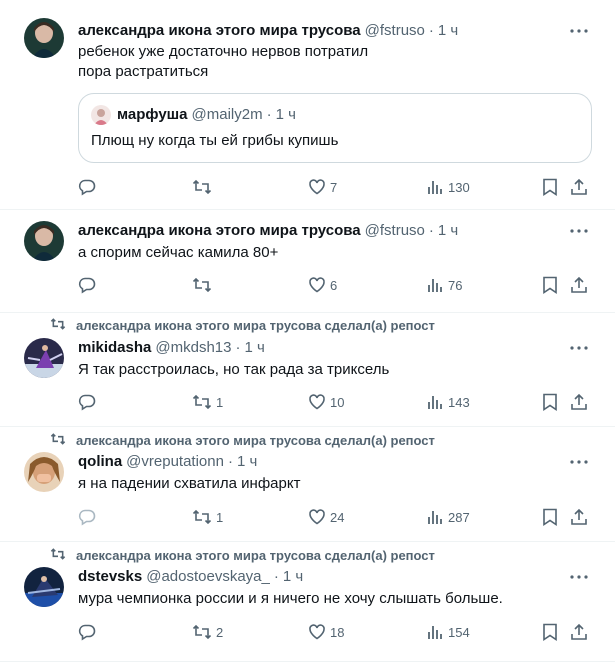 This screenshot has width=615, height=662. What do you see at coordinates (207, 632) in the screenshot?
I see `repost-button: 2` at bounding box center [207, 632].